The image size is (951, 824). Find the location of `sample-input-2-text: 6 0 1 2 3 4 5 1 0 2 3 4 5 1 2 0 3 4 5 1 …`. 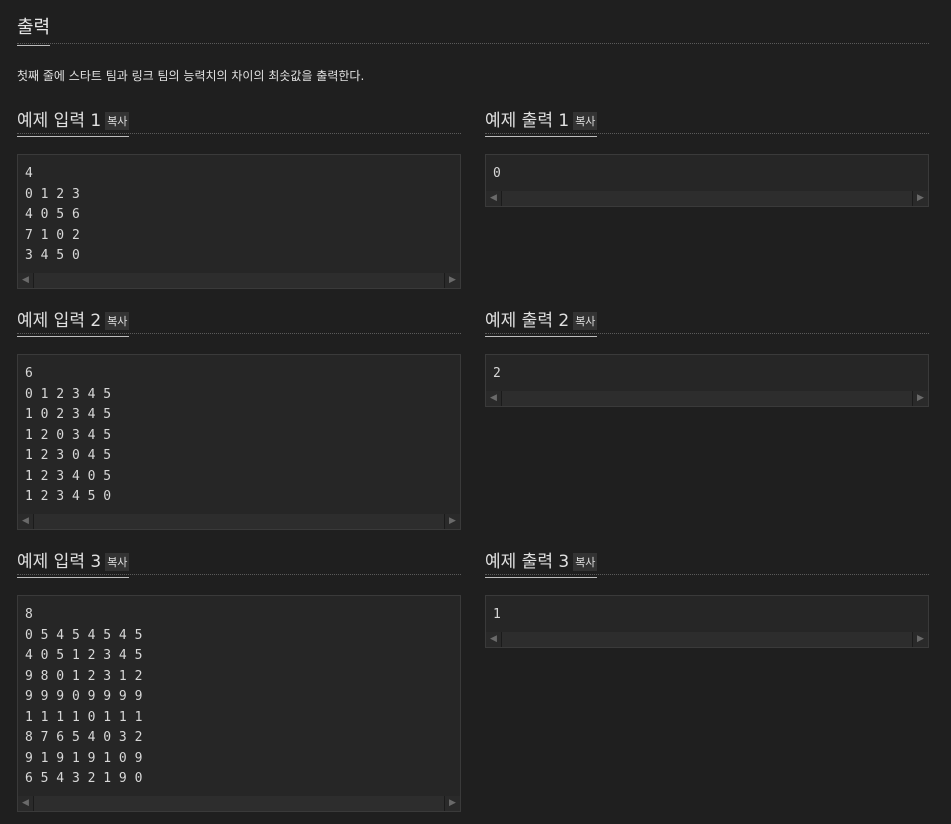

sample-input-2-text: 6 0 1 2 3 4 5 1 0 2 3 4 5 1 2 0 3 4 5 1 … is located at coordinates (239, 434).